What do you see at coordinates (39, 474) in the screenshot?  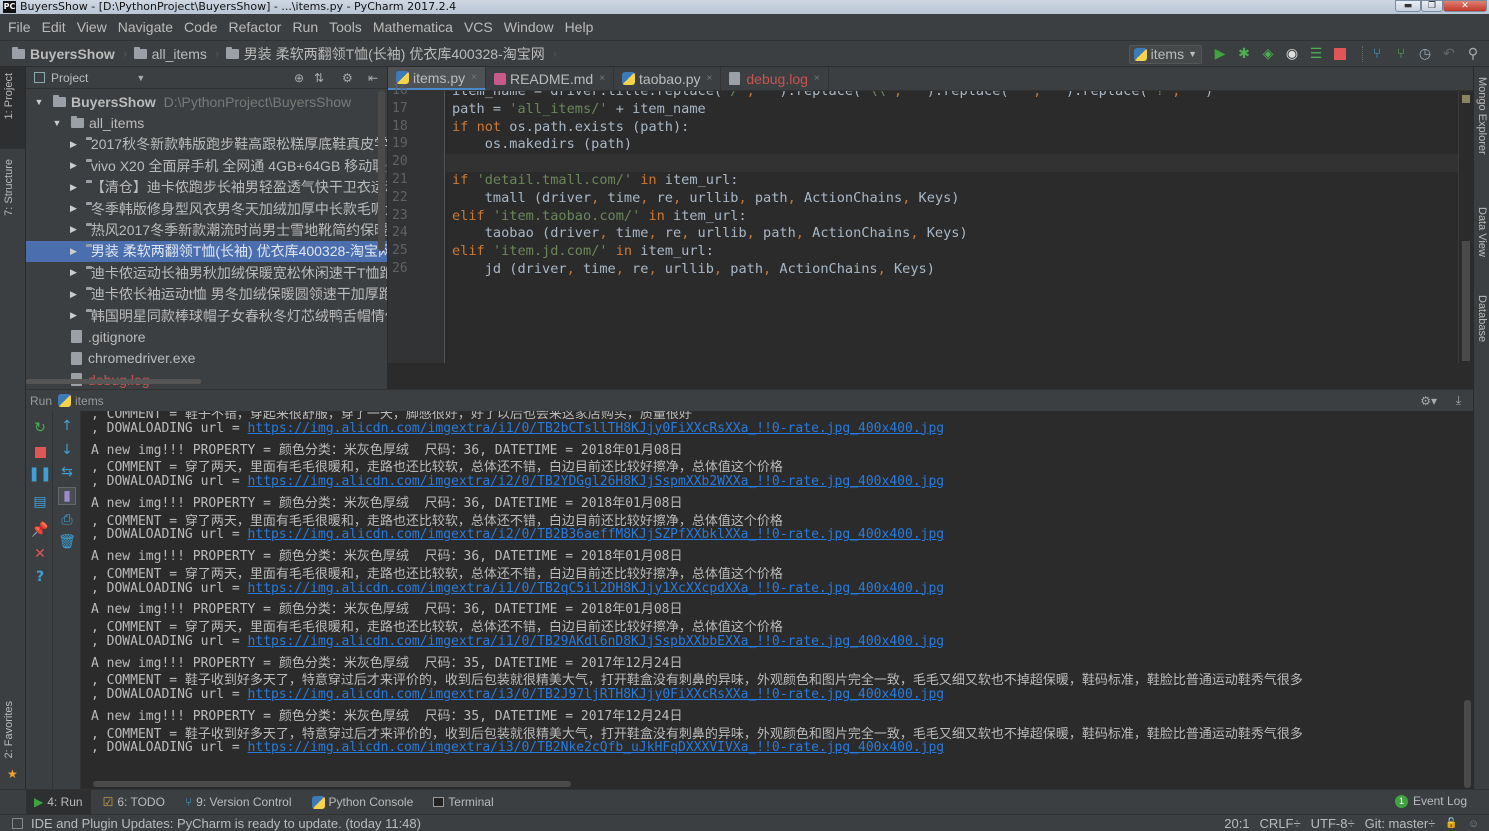 I see `pause-icon: ❚❚` at bounding box center [39, 474].